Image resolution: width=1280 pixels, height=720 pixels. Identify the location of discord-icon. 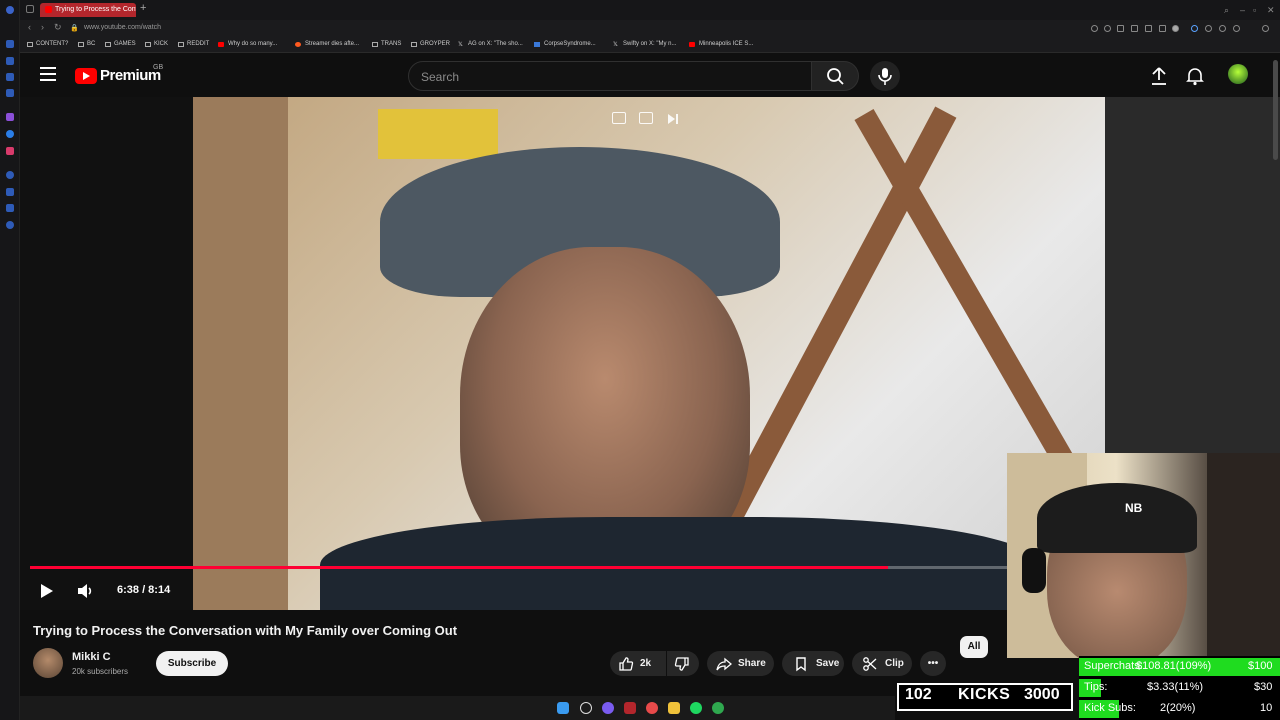
(608, 708).